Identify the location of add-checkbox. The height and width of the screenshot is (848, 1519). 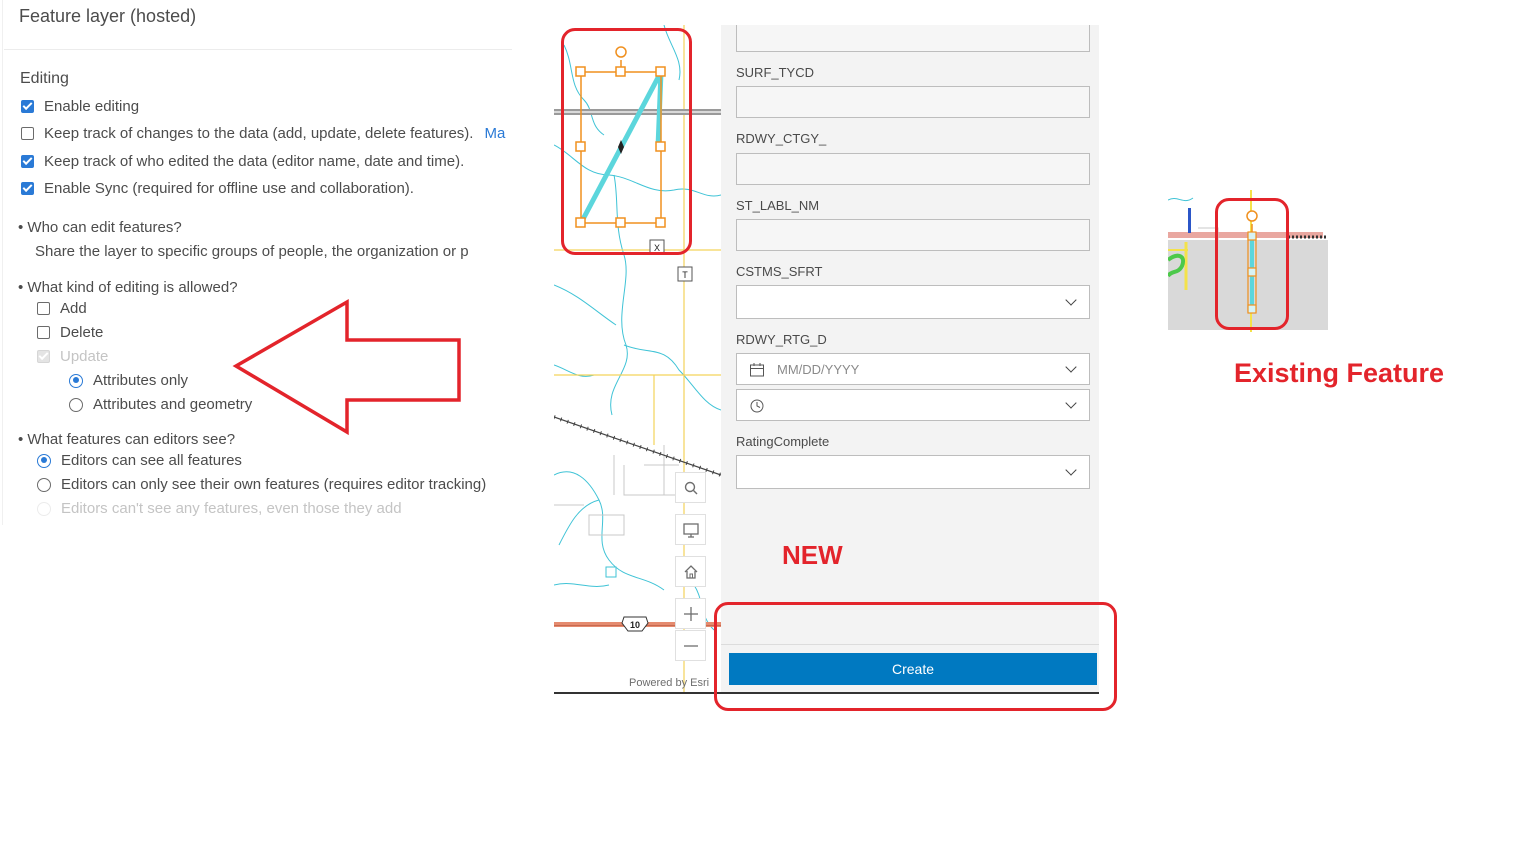
(43, 308).